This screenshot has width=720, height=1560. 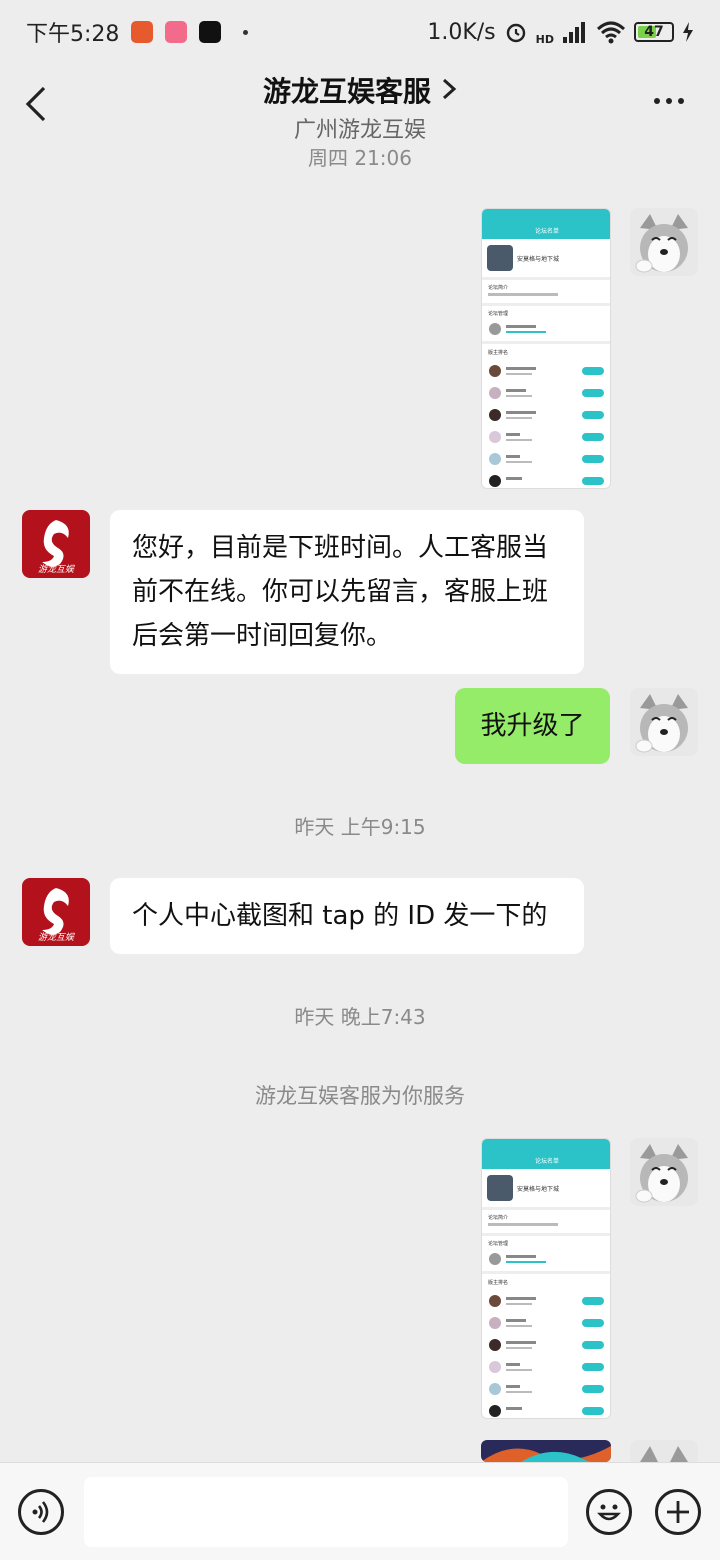 I want to click on battery-icon: 47, so click(x=654, y=32).